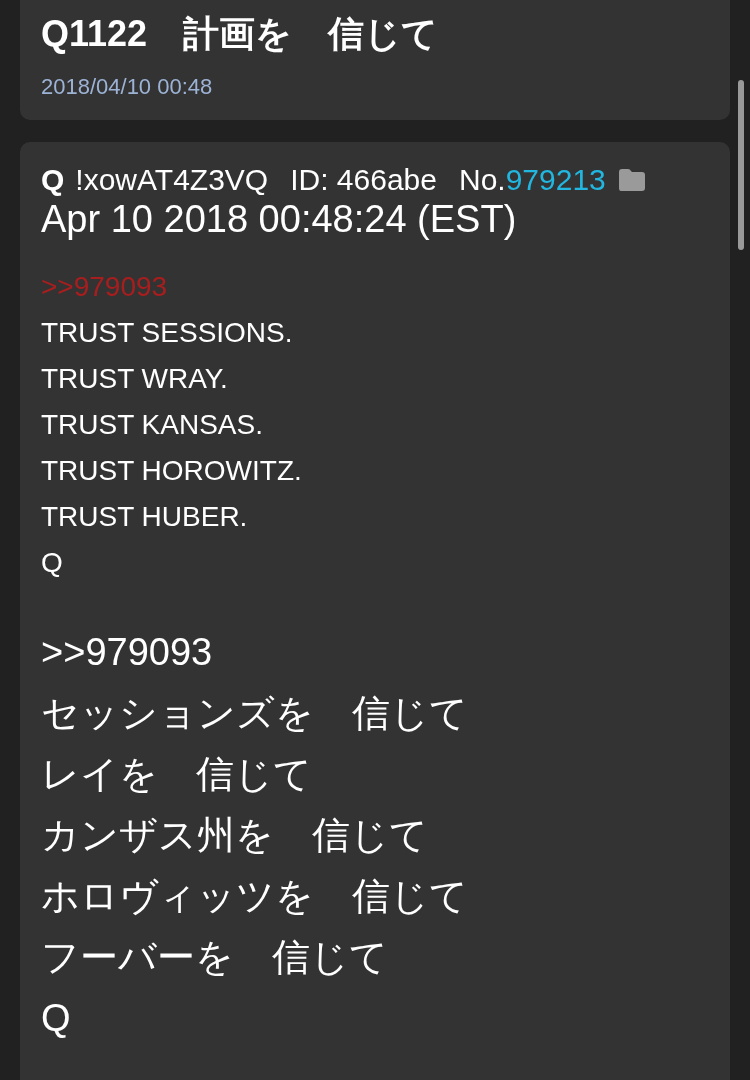  What do you see at coordinates (254, 896) in the screenshot?
I see `translation-line: ホロヴィッツを 信じて` at bounding box center [254, 896].